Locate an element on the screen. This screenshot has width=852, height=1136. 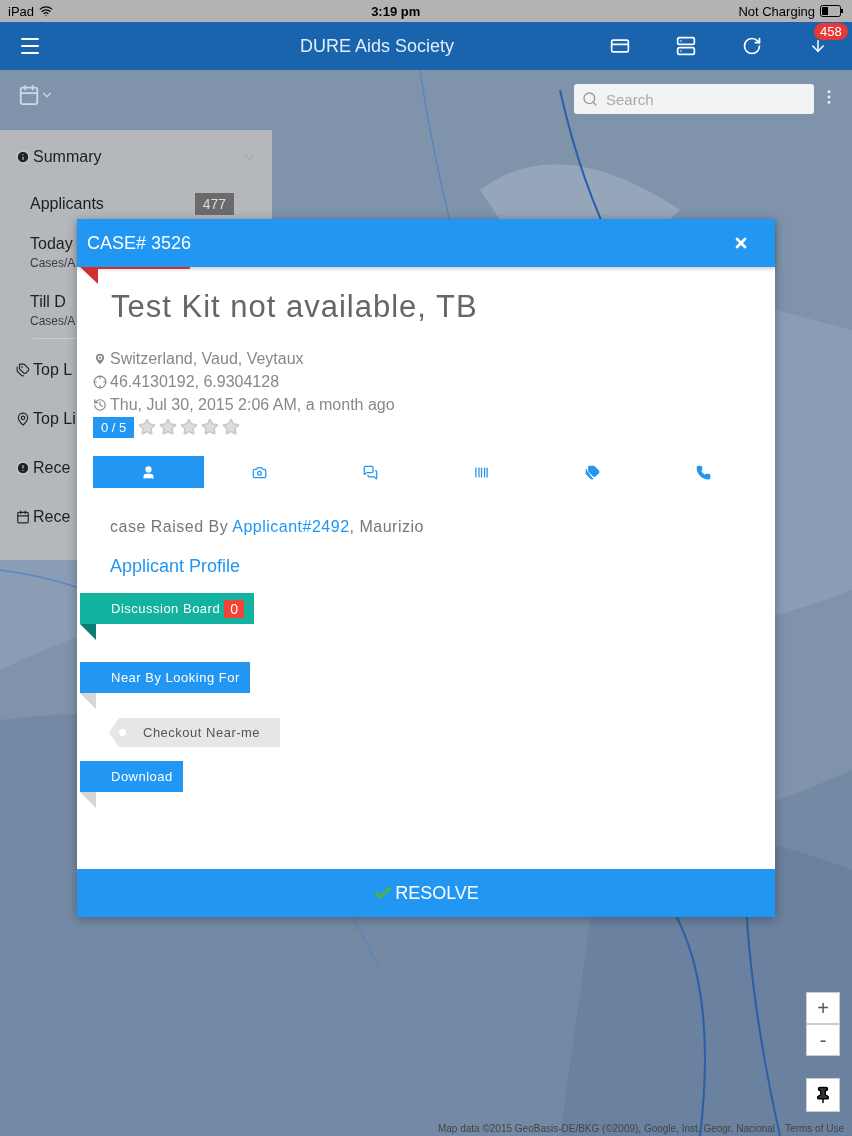
sidebar-item: Top L is located at coordinates (53, 369).